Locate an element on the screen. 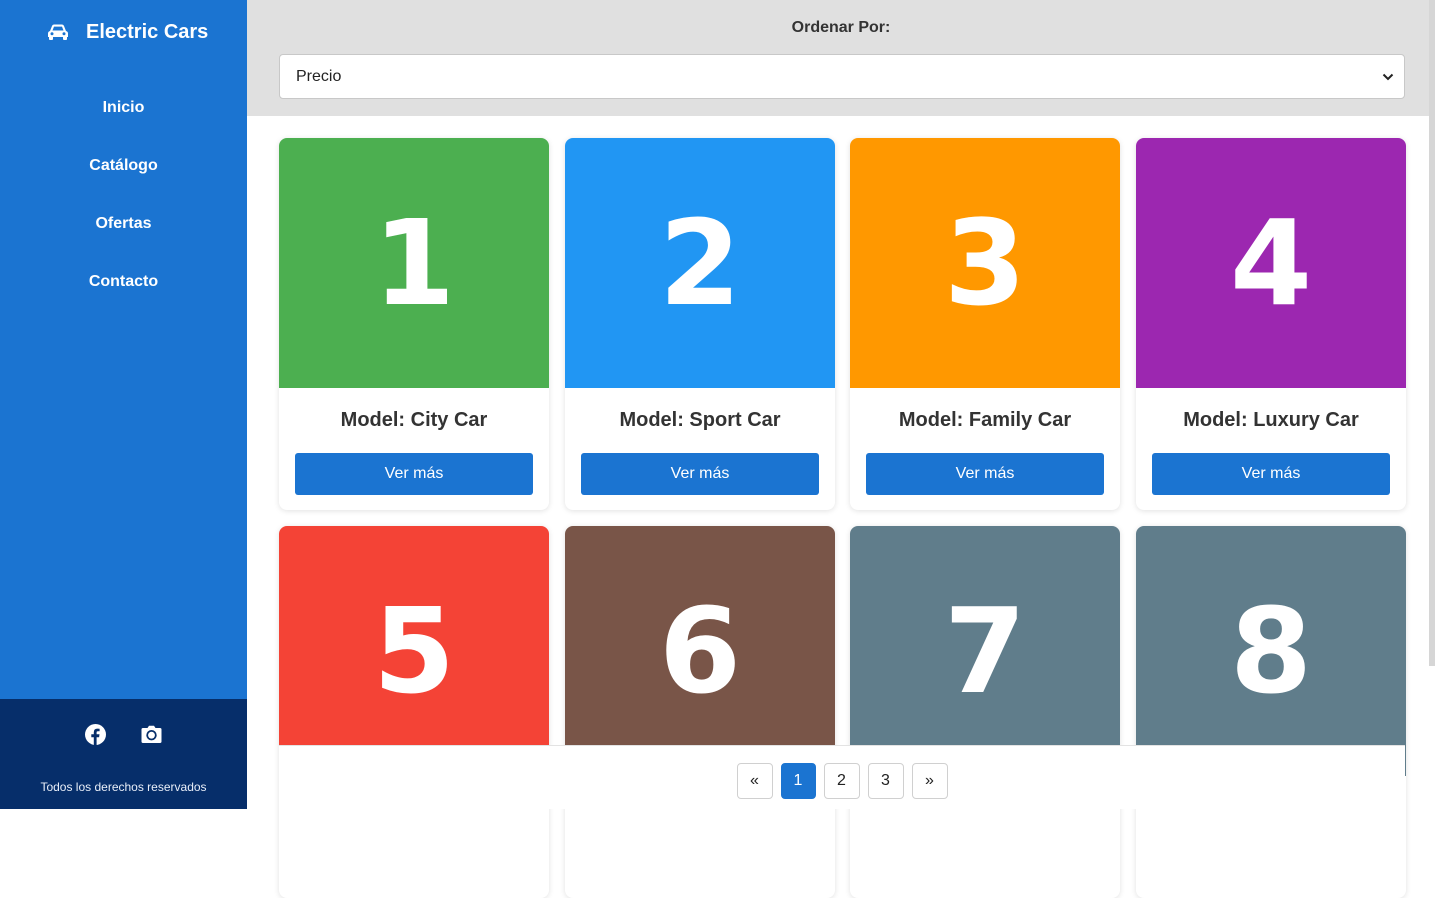  pagination: « 1 2 3 » is located at coordinates (842, 781).